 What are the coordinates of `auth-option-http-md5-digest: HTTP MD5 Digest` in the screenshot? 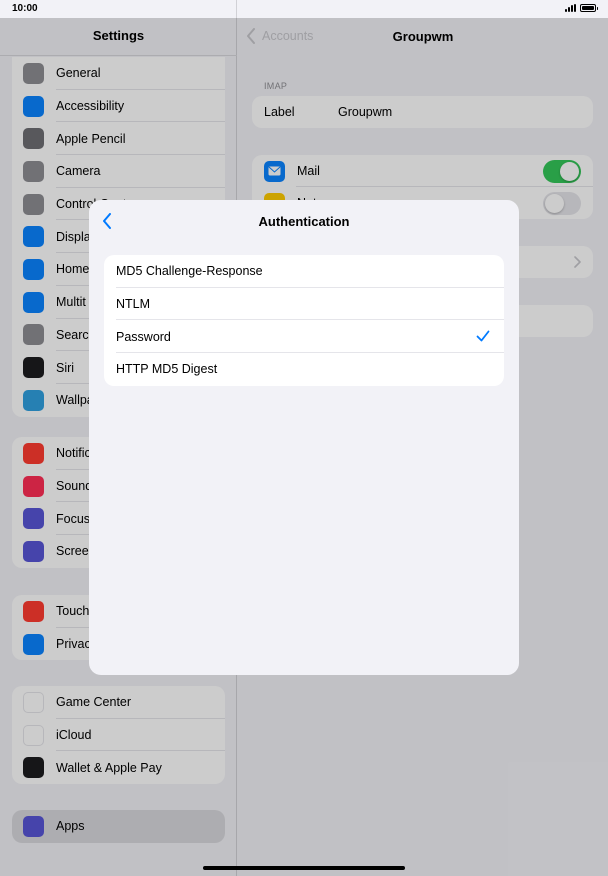 It's located at (304, 369).